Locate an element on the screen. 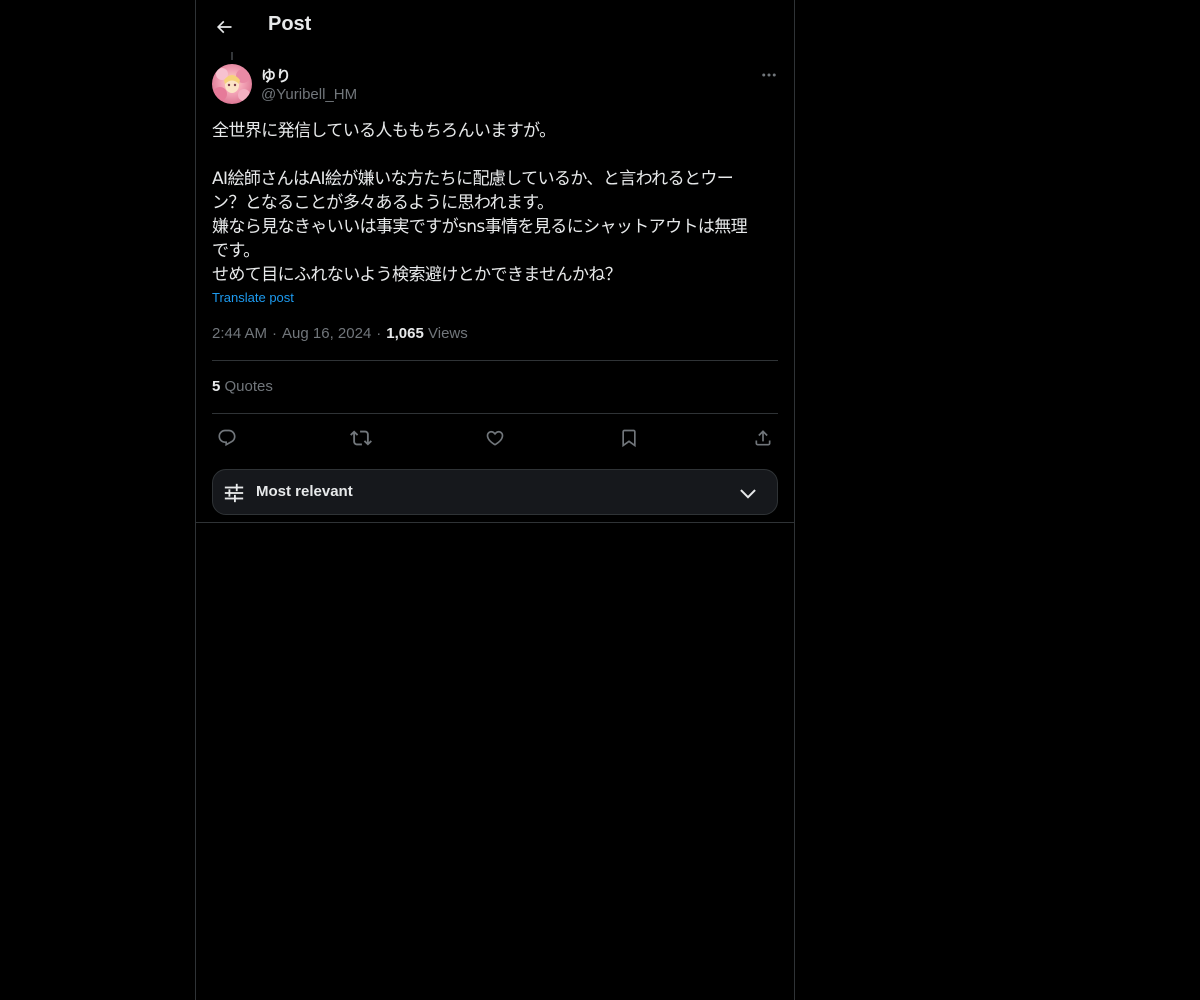 The image size is (1200, 1000). avatar-image is located at coordinates (232, 84).